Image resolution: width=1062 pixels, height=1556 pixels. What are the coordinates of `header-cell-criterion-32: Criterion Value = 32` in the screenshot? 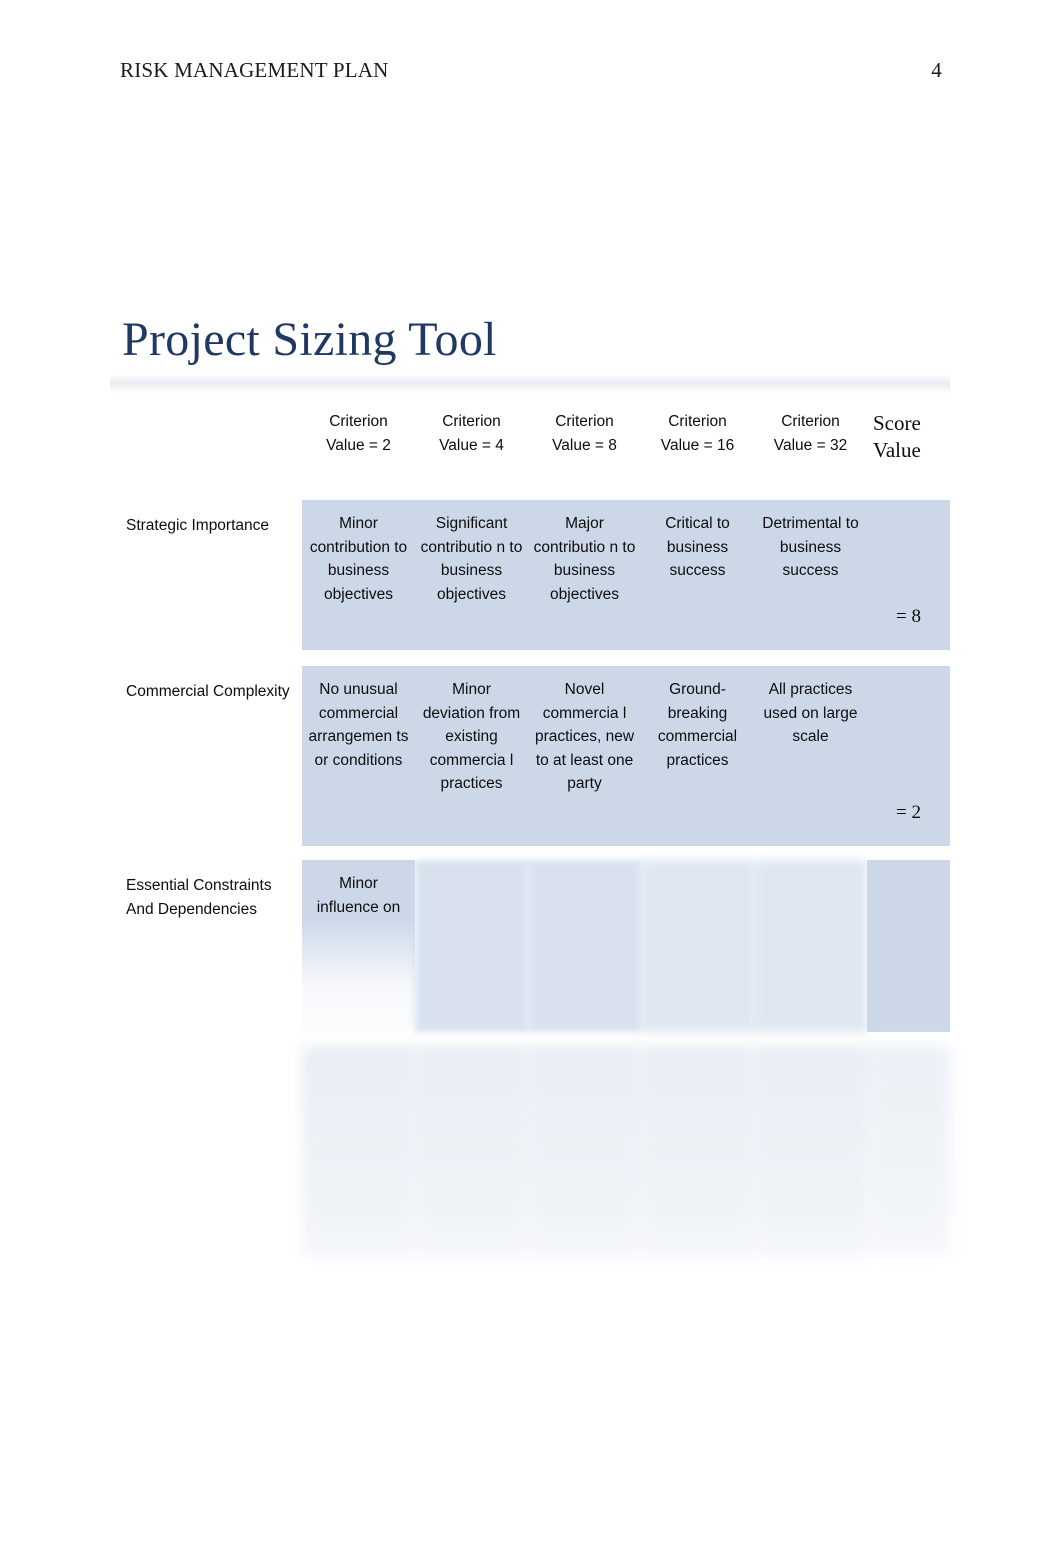 It's located at (810, 448).